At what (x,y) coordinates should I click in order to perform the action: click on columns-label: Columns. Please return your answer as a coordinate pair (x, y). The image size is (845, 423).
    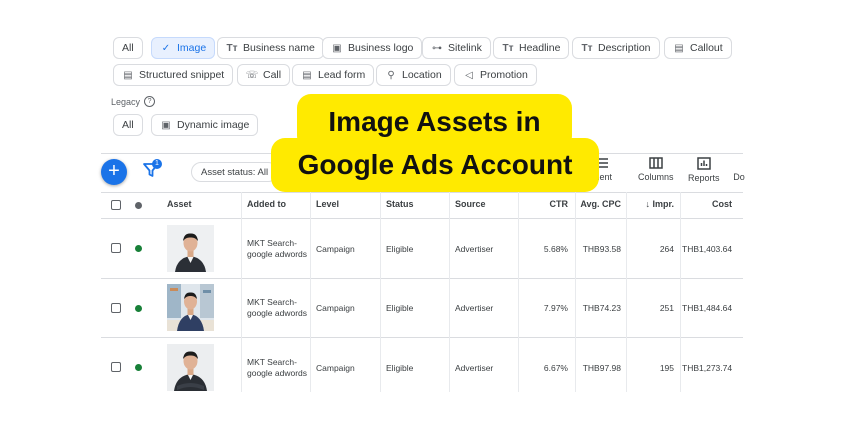
    Looking at the image, I should click on (656, 177).